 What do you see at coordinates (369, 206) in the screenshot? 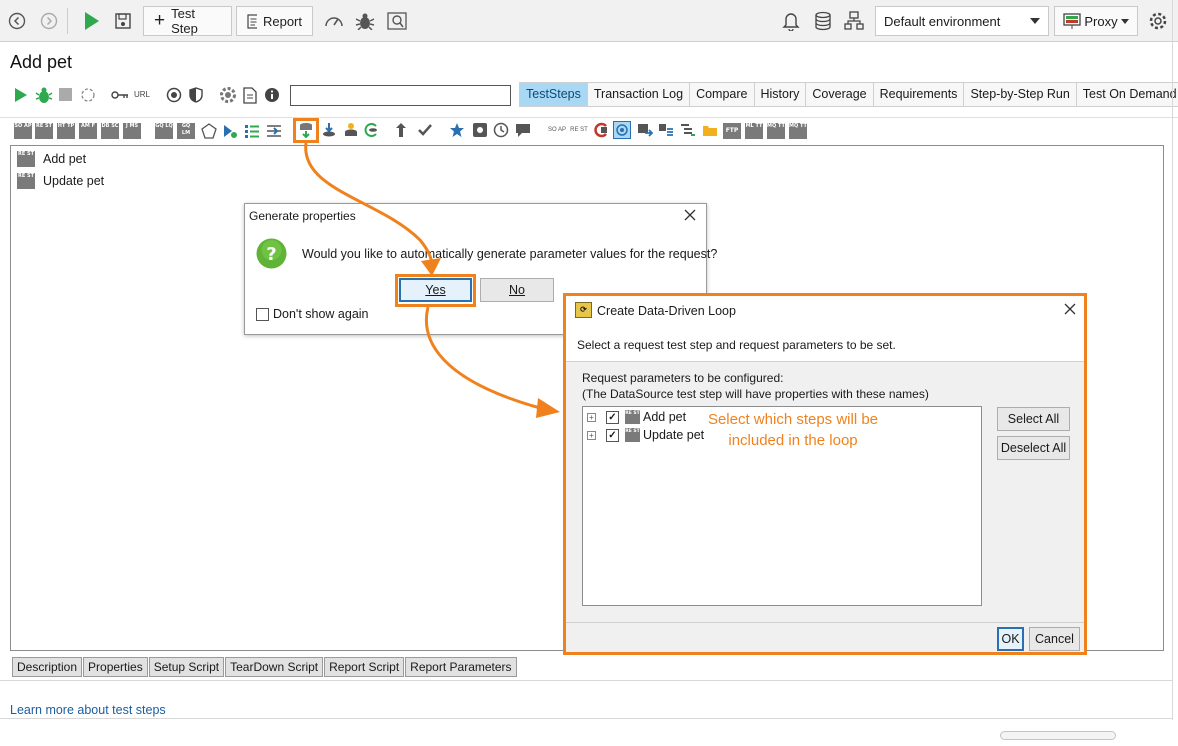
I see `arrow-toolbar-to-yes` at bounding box center [369, 206].